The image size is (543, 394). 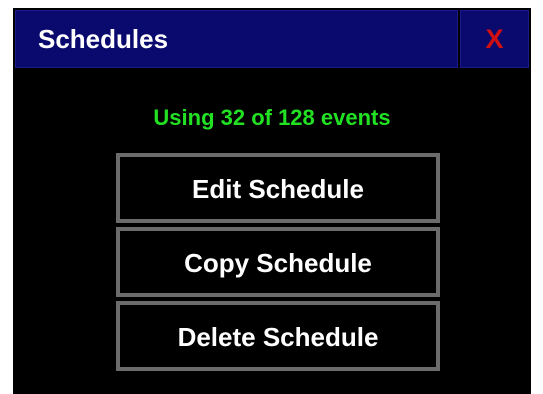 I want to click on copy-schedule-label: Copy Schedule, so click(x=278, y=263).